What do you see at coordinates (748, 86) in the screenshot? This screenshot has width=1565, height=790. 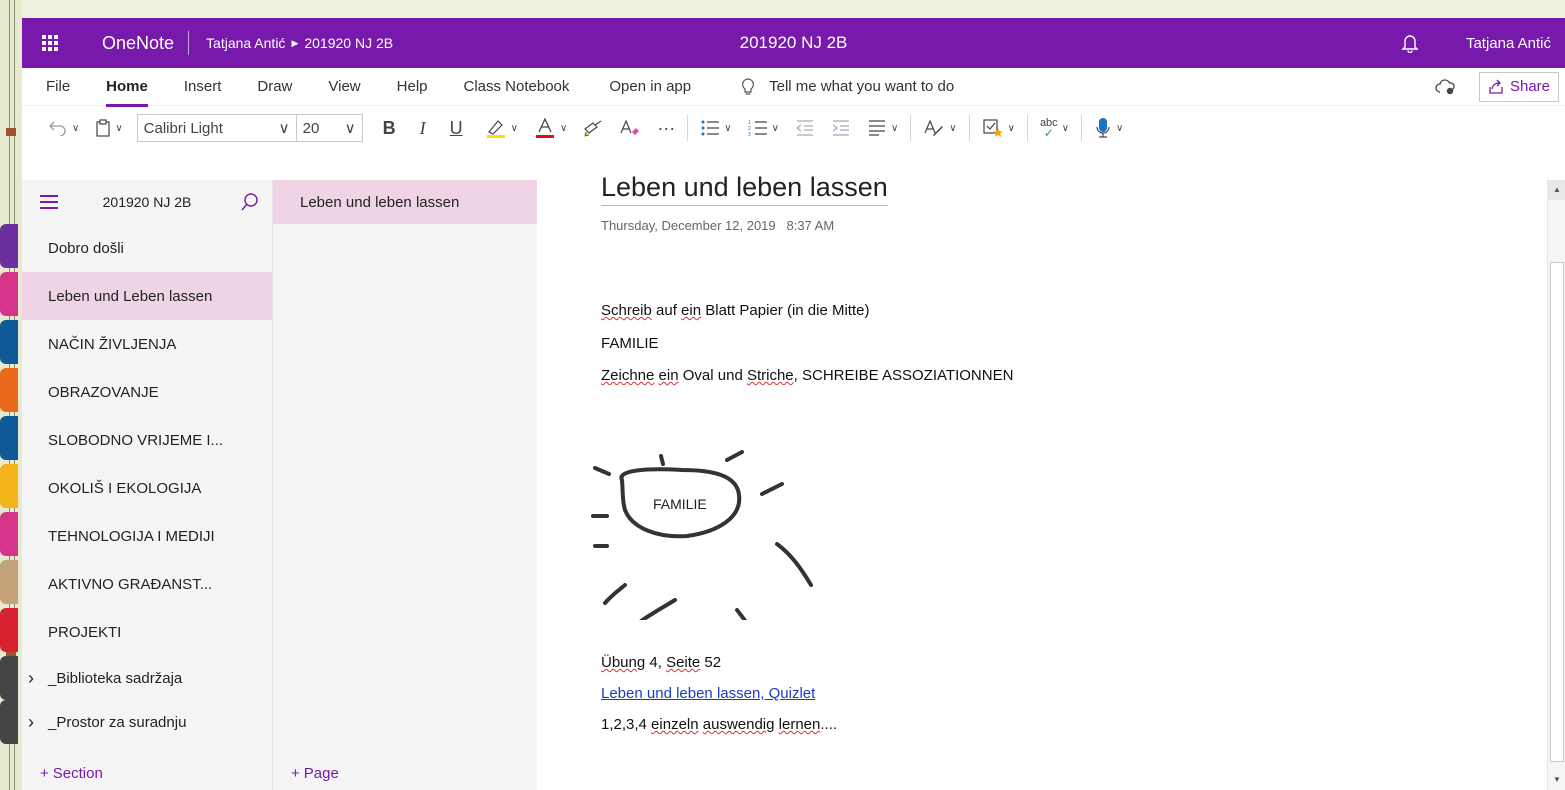 I see `lightbulb-icon` at bounding box center [748, 86].